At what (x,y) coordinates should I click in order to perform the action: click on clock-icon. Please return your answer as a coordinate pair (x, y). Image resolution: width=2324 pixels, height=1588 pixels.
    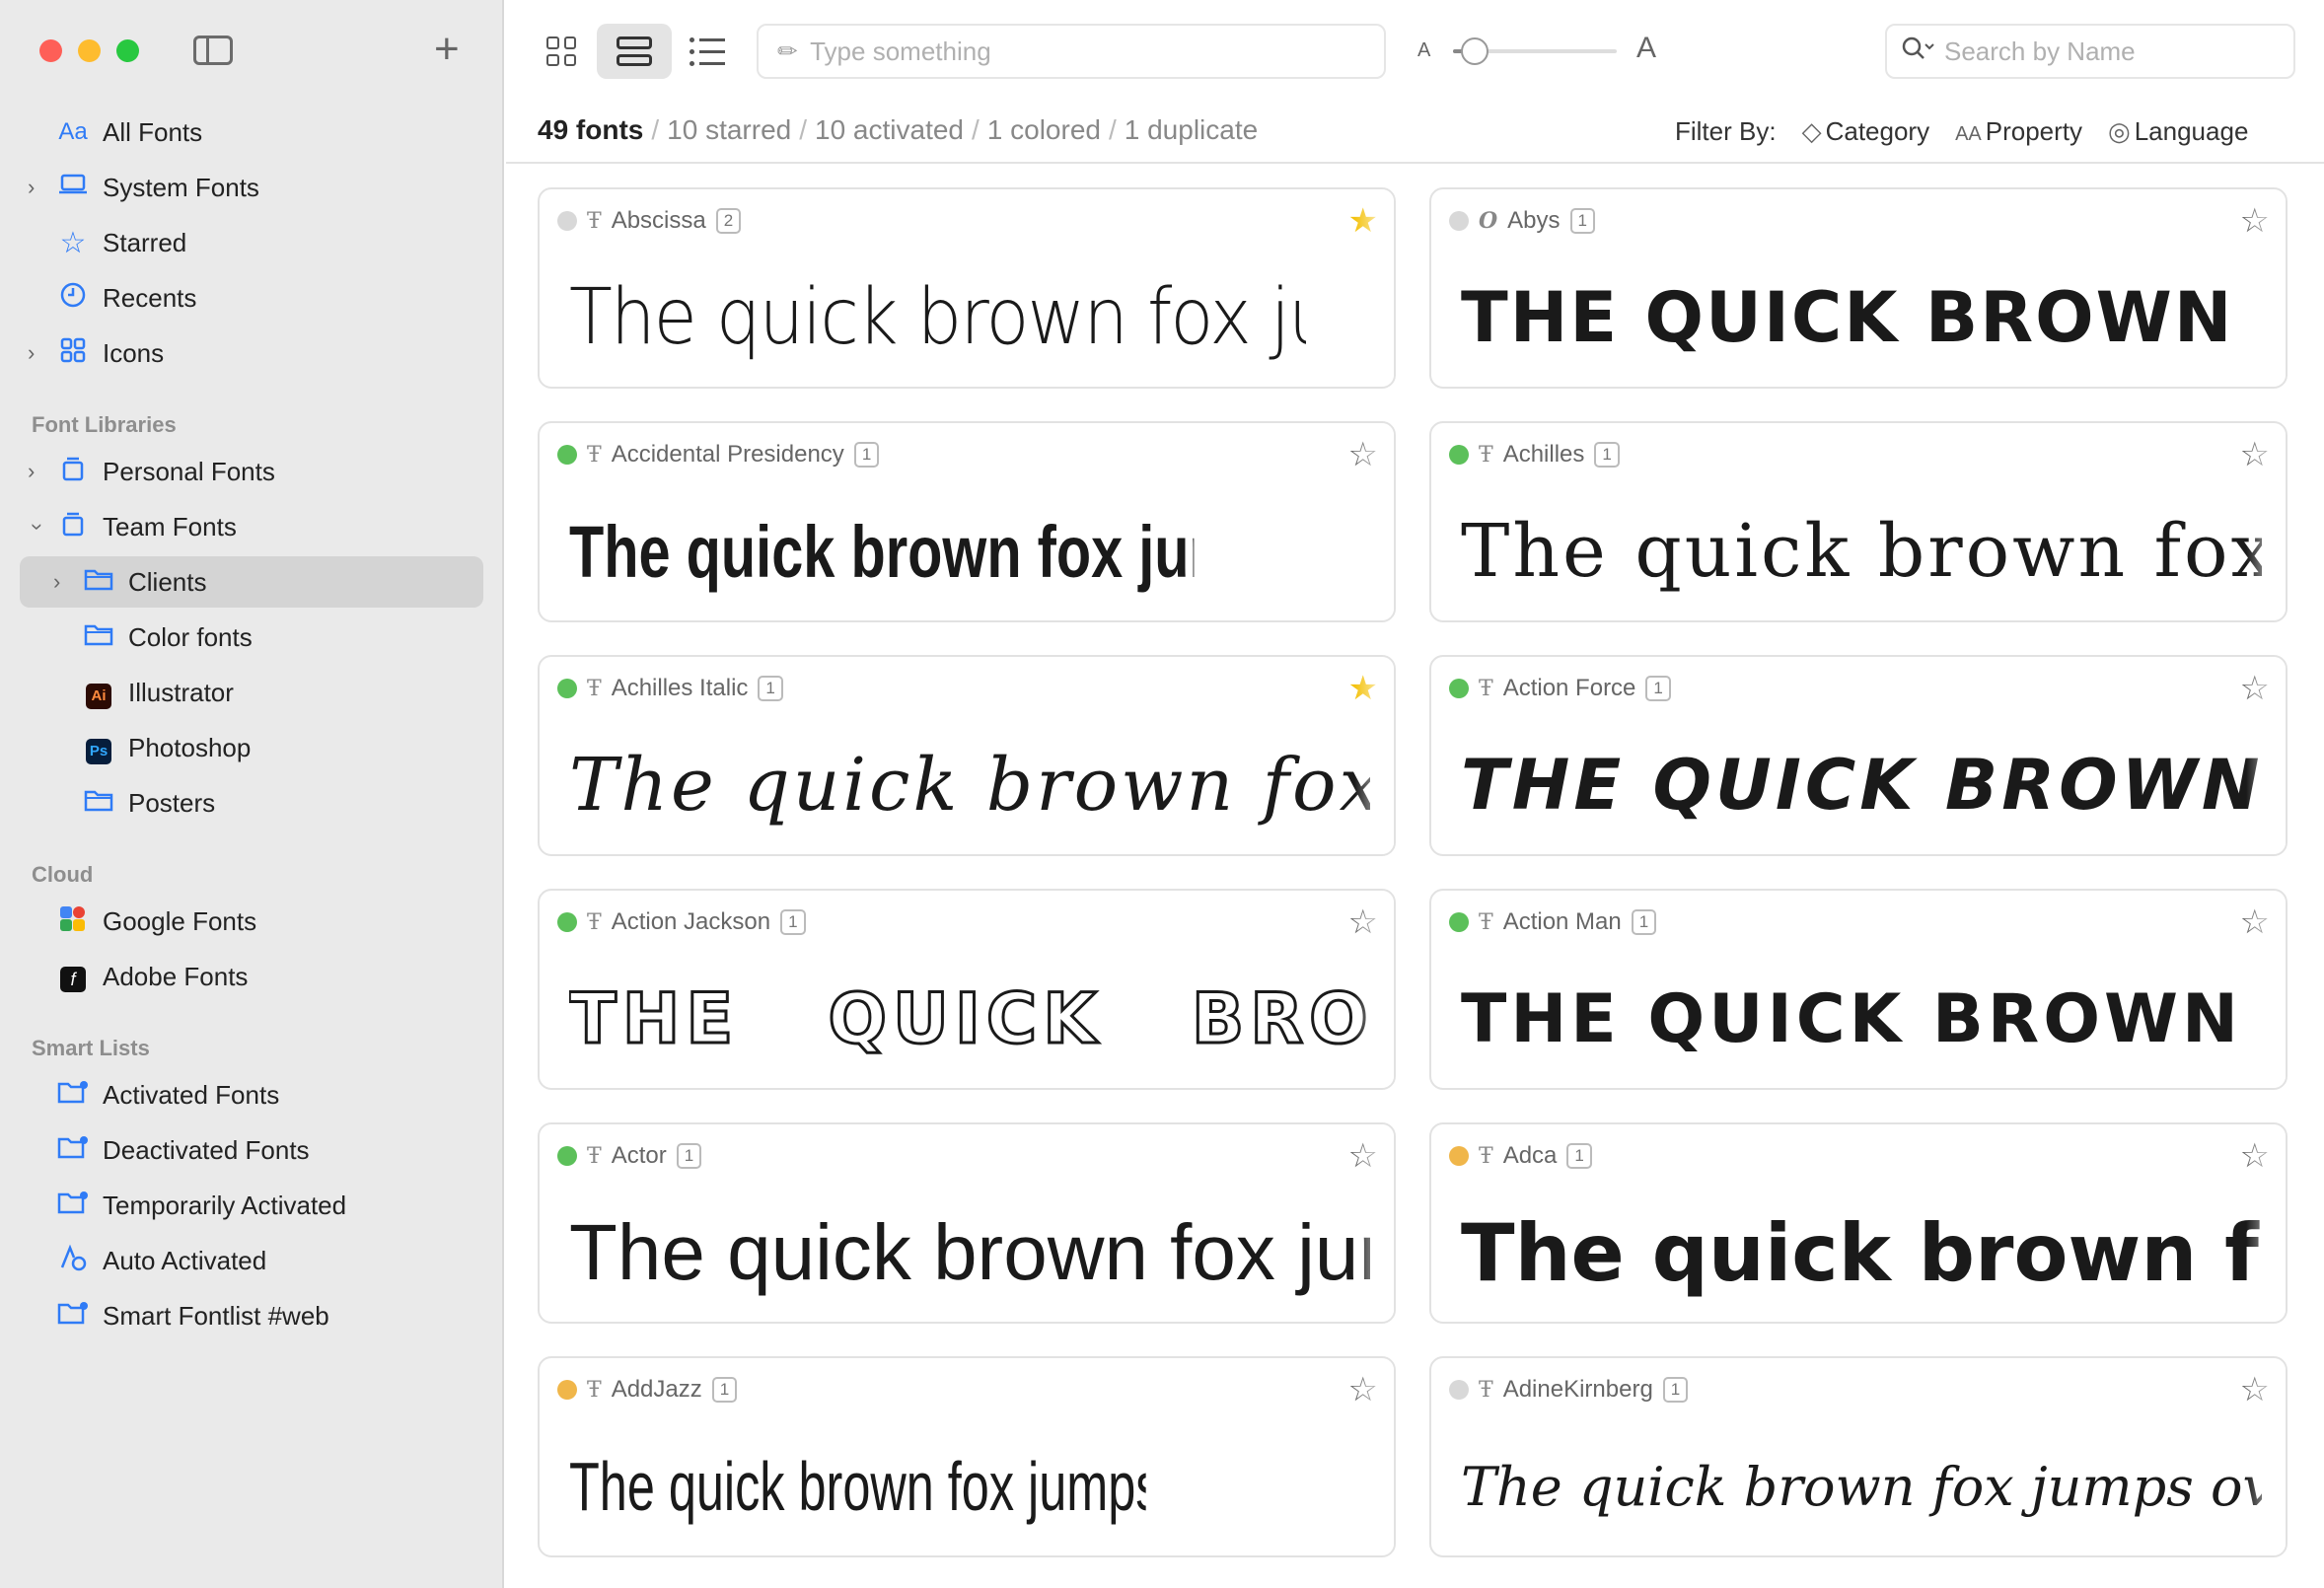
    Looking at the image, I should click on (73, 298).